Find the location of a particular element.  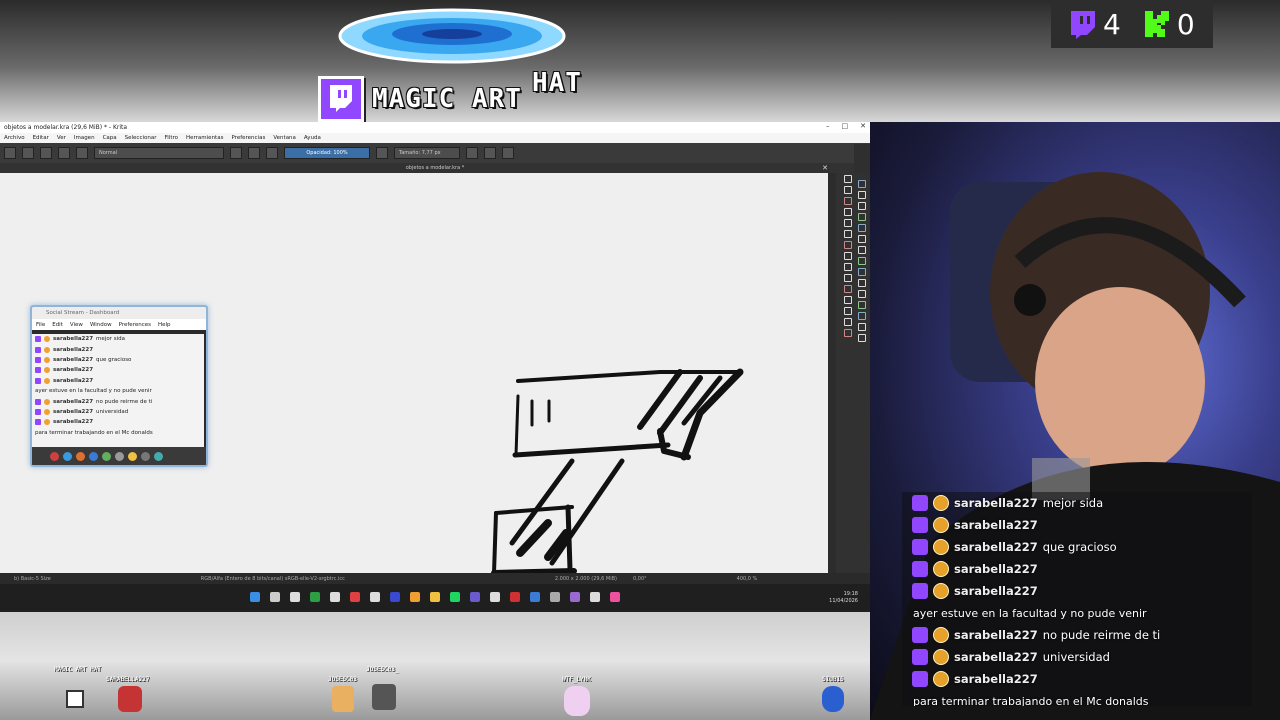

menu-filtro: Filtro is located at coordinates (171, 138).